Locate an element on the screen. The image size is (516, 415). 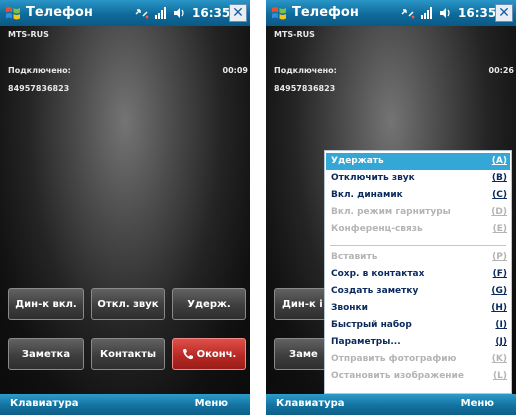
menu-item-shortcut: (P) is located at coordinates (499, 257).